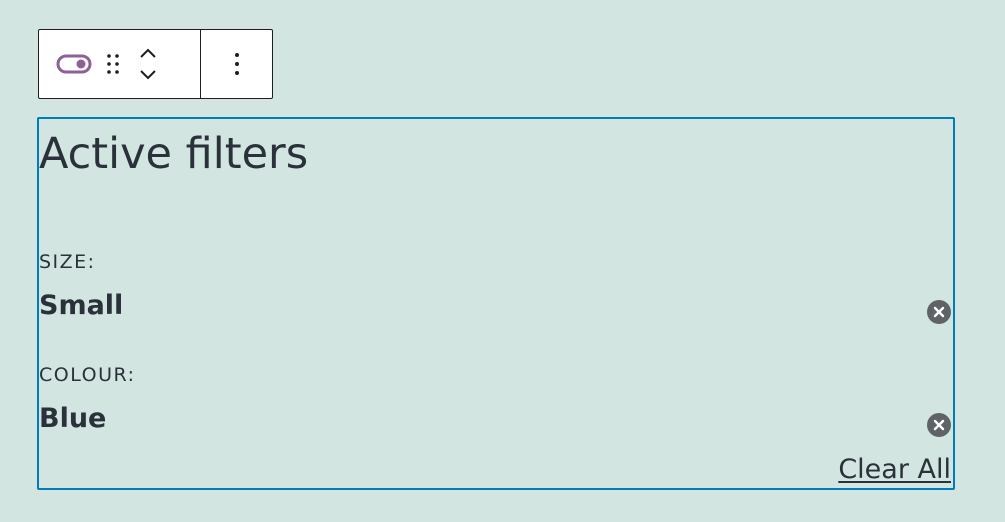 Image resolution: width=1005 pixels, height=522 pixels. I want to click on filter-label-colour: COLOUR:, so click(87, 375).